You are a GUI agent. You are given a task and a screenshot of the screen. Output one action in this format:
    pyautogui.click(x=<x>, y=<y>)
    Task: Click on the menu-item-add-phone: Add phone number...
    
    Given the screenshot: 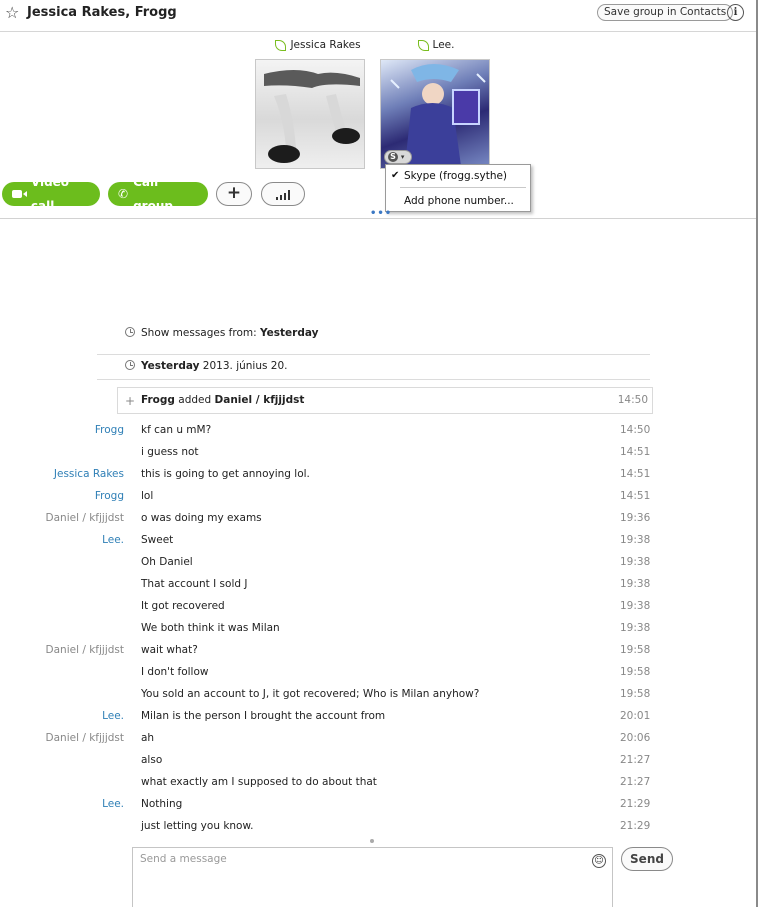 What is the action you would take?
    pyautogui.click(x=458, y=201)
    